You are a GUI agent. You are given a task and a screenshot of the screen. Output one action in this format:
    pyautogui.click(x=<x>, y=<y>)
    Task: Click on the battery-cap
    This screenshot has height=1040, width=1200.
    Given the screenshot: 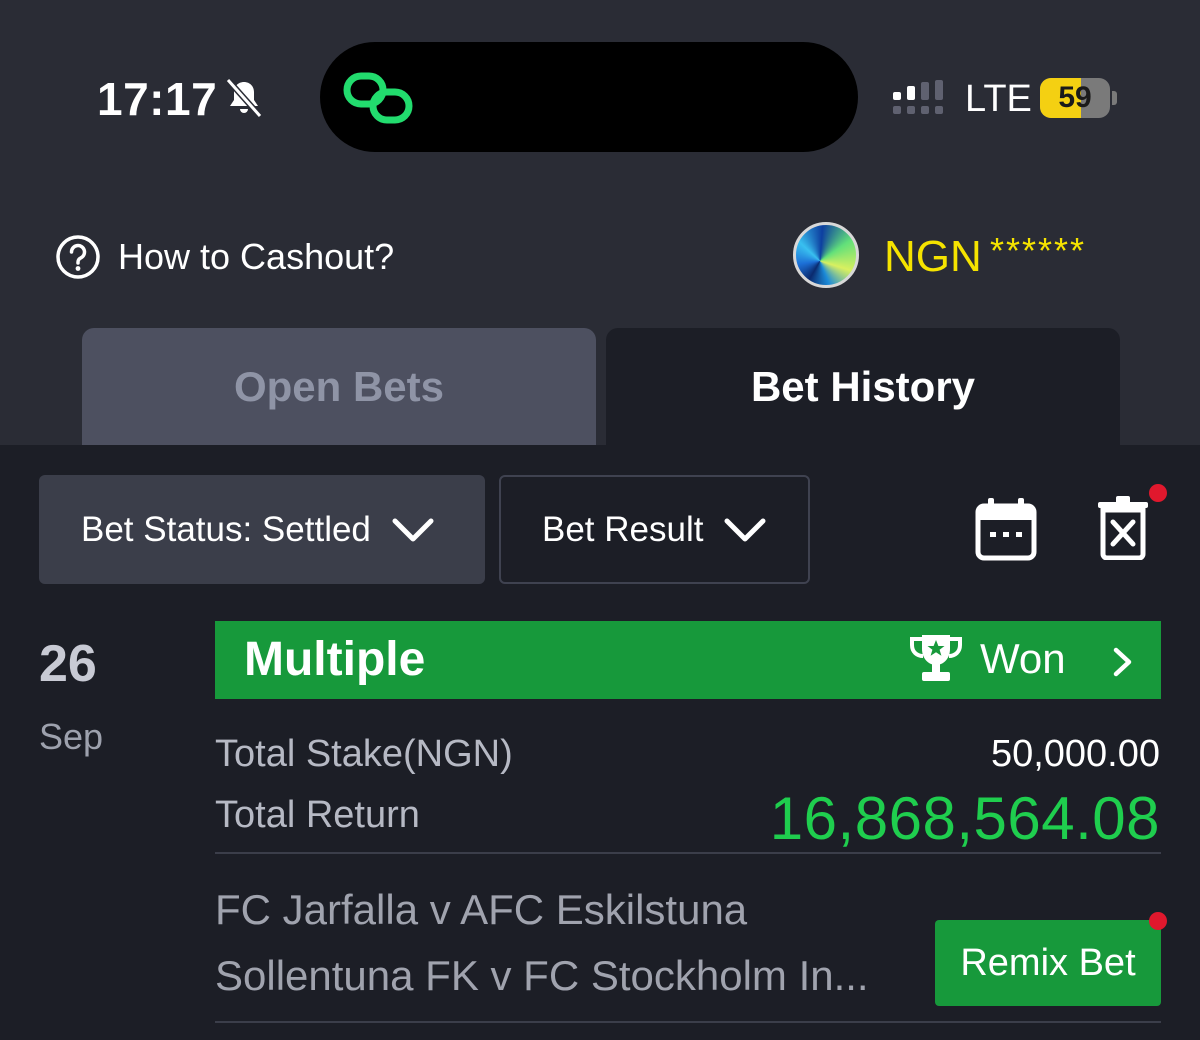 What is the action you would take?
    pyautogui.click(x=1114, y=98)
    